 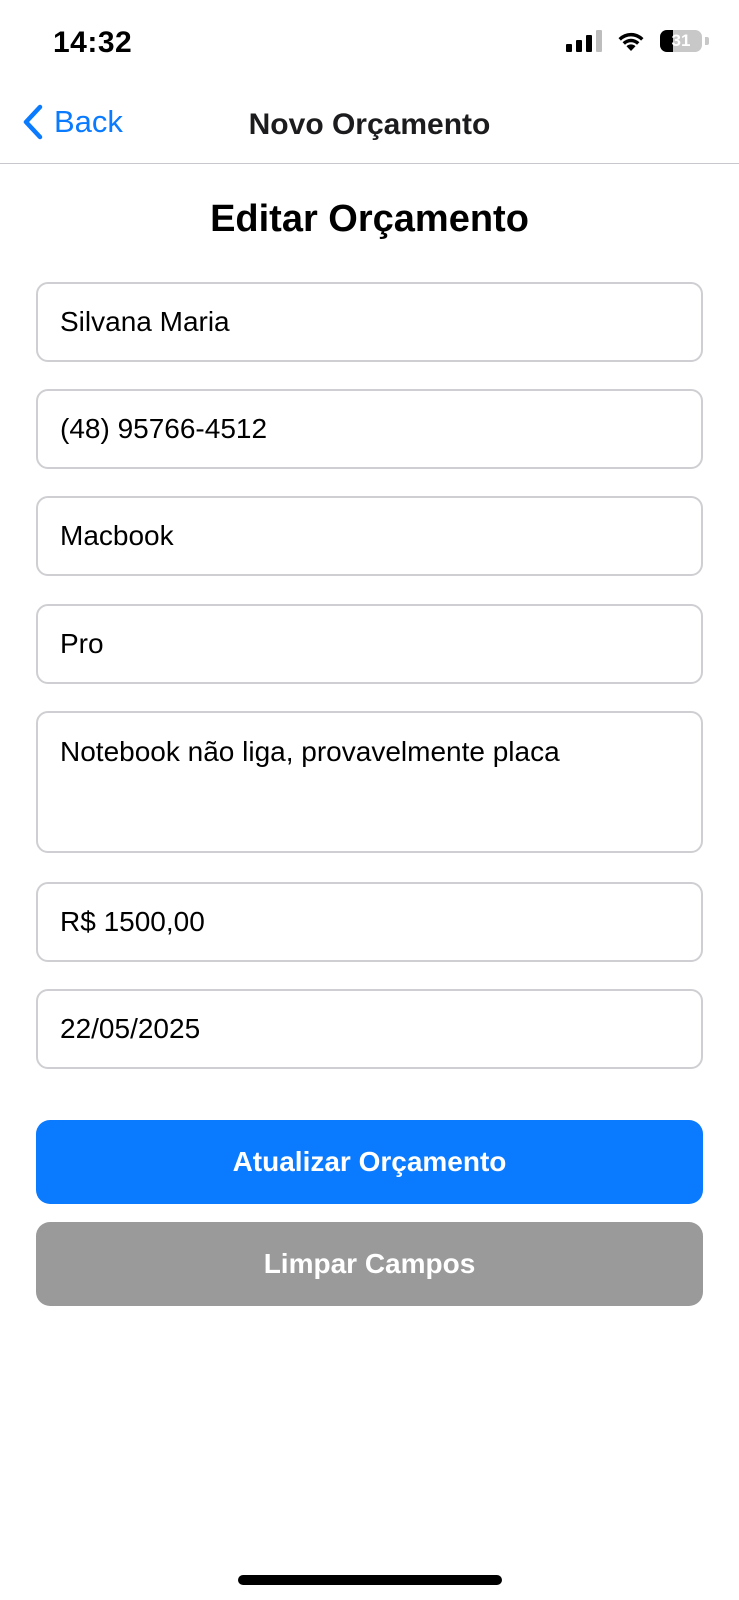 What do you see at coordinates (369, 1264) in the screenshot?
I see `clear-fields-button: Limpar Campos` at bounding box center [369, 1264].